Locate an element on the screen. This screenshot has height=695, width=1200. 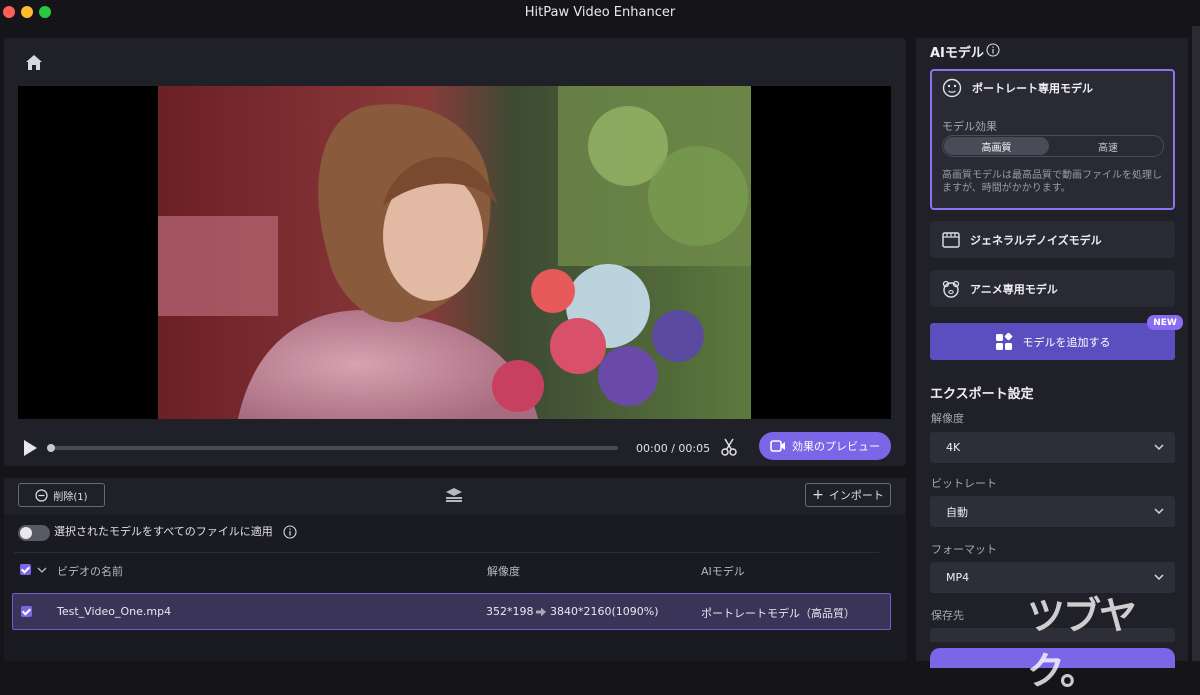
divider is located at coordinates (446, 552).